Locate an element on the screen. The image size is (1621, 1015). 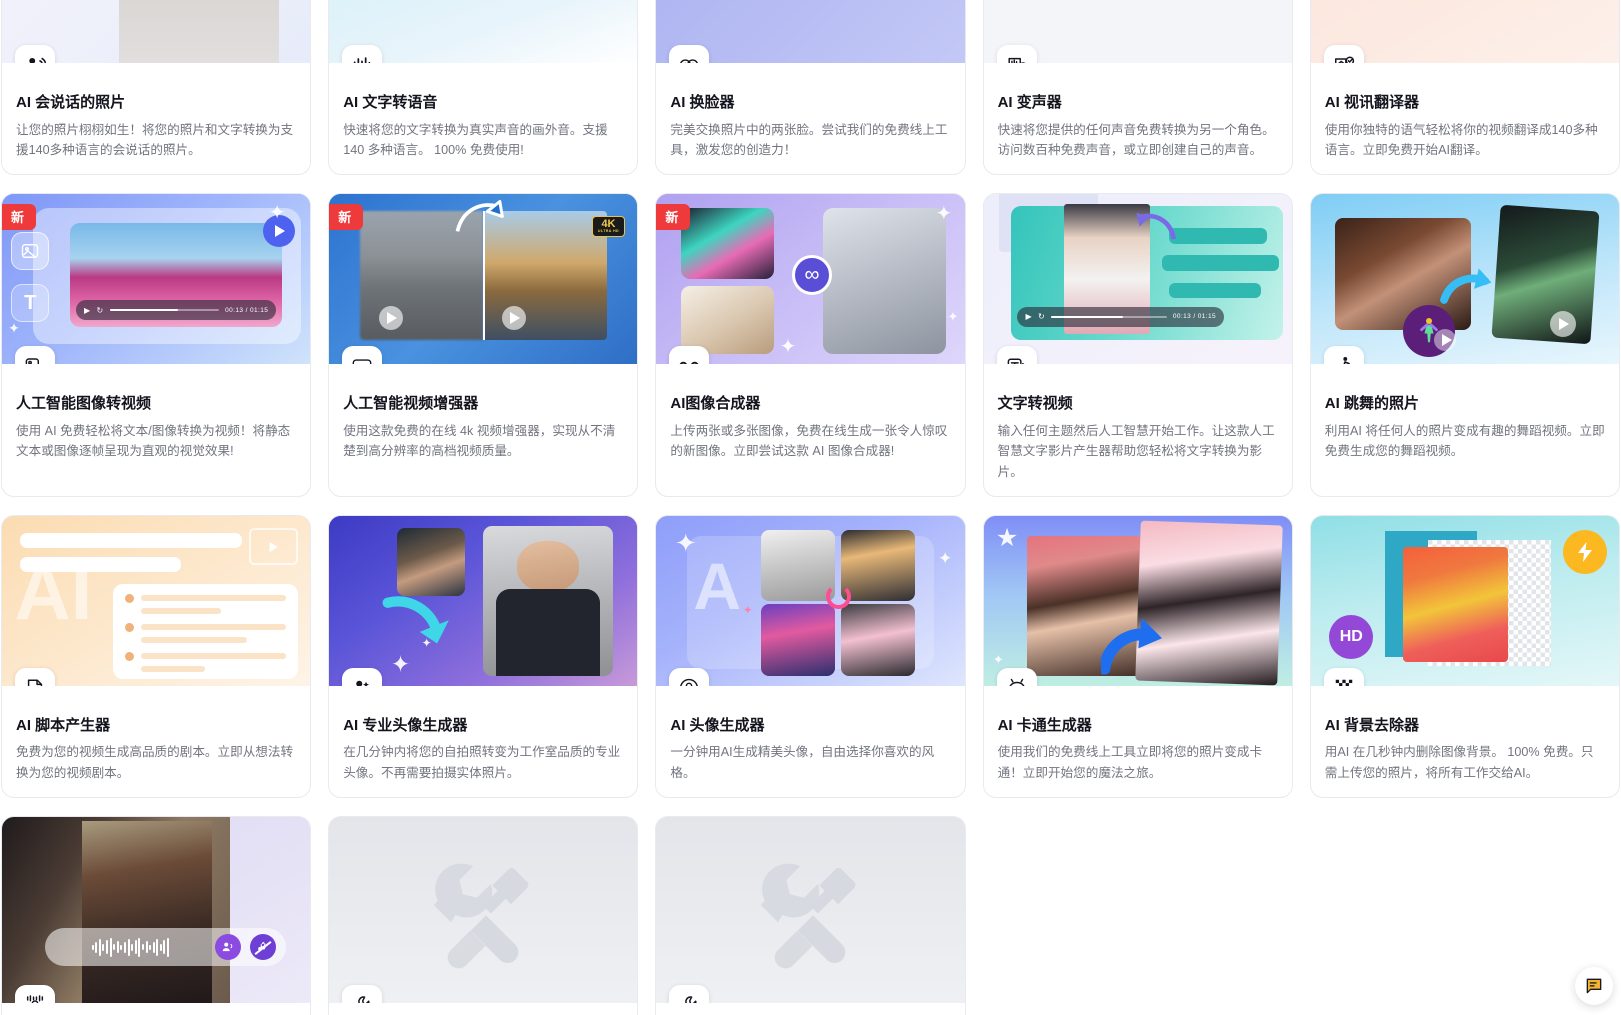
tool-card-ai-face-swapper: AI 换脸器完美交换照片中的两张脸。尝试我们的免费线上工具，激发您的创造力！ is located at coordinates (810, 88).